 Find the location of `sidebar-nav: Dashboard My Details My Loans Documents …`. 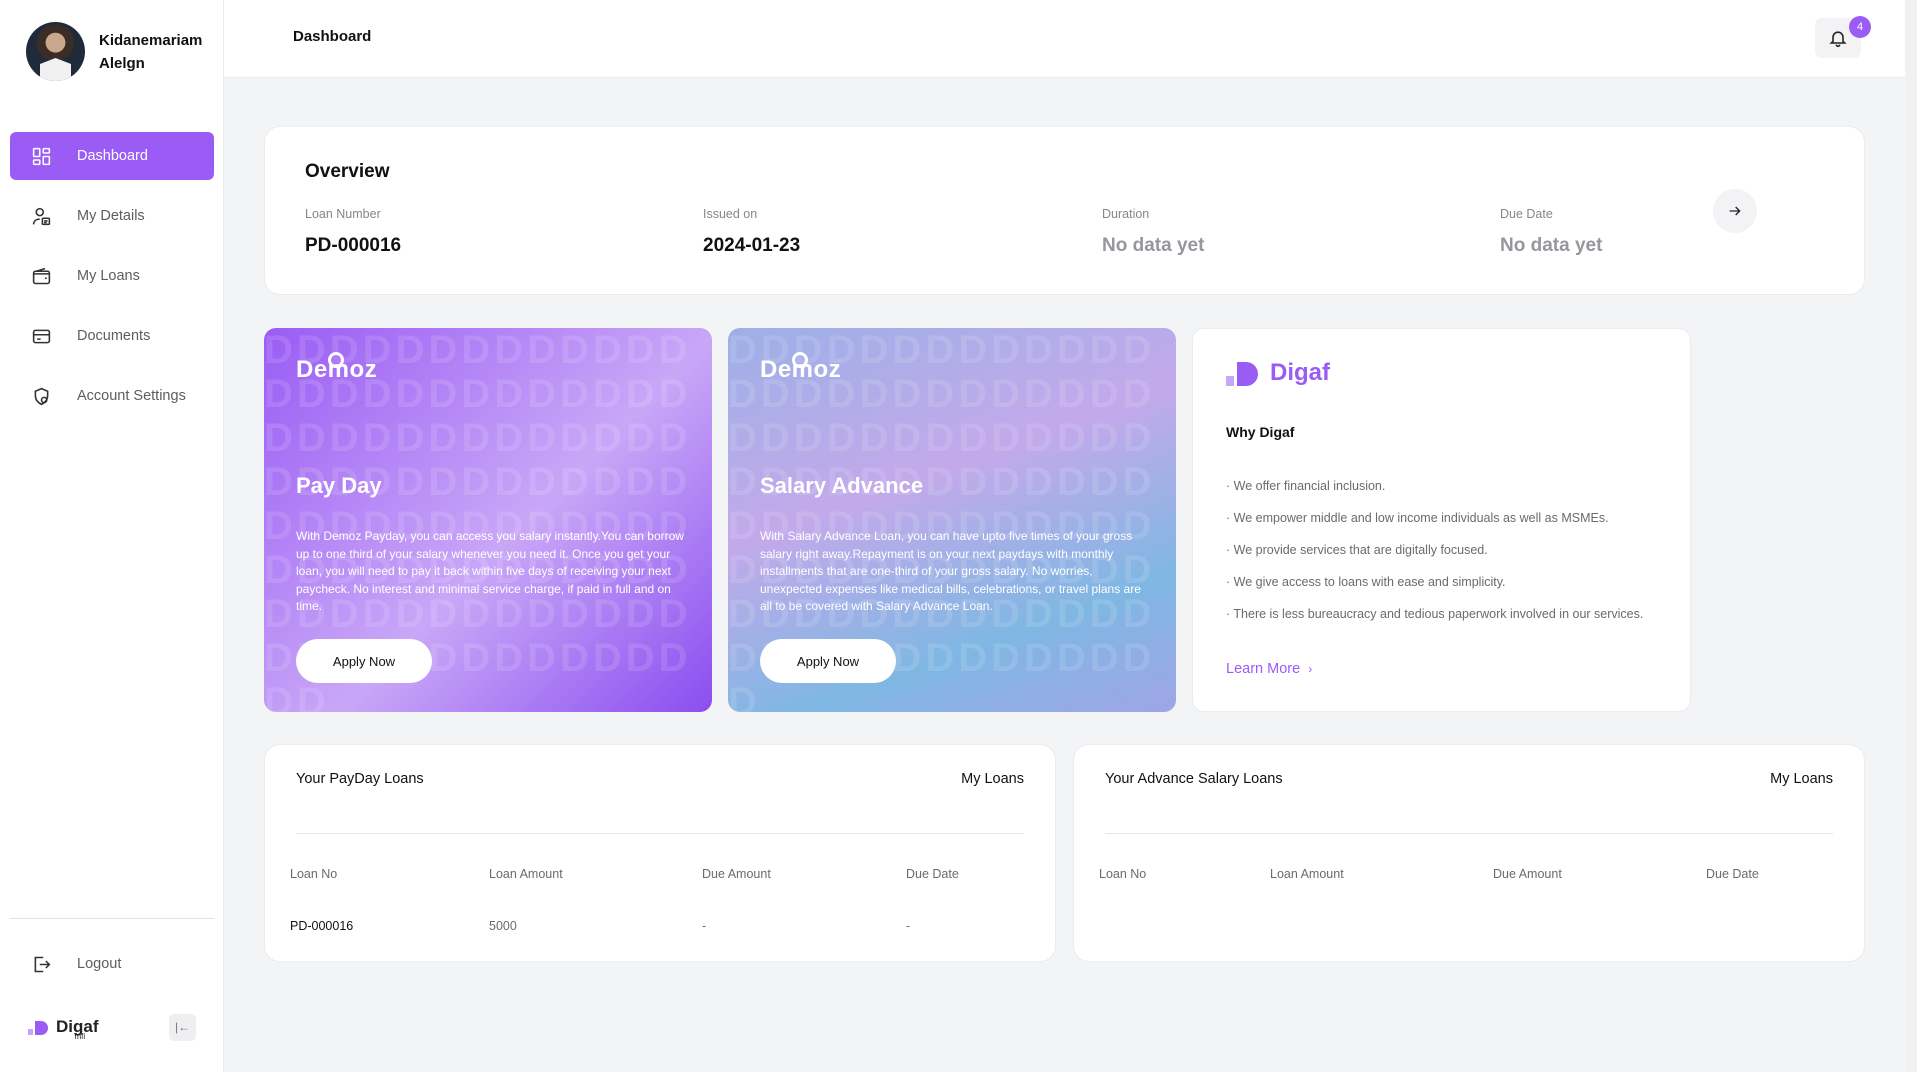

sidebar-nav: Dashboard My Details My Loans Documents … is located at coordinates (112, 282).